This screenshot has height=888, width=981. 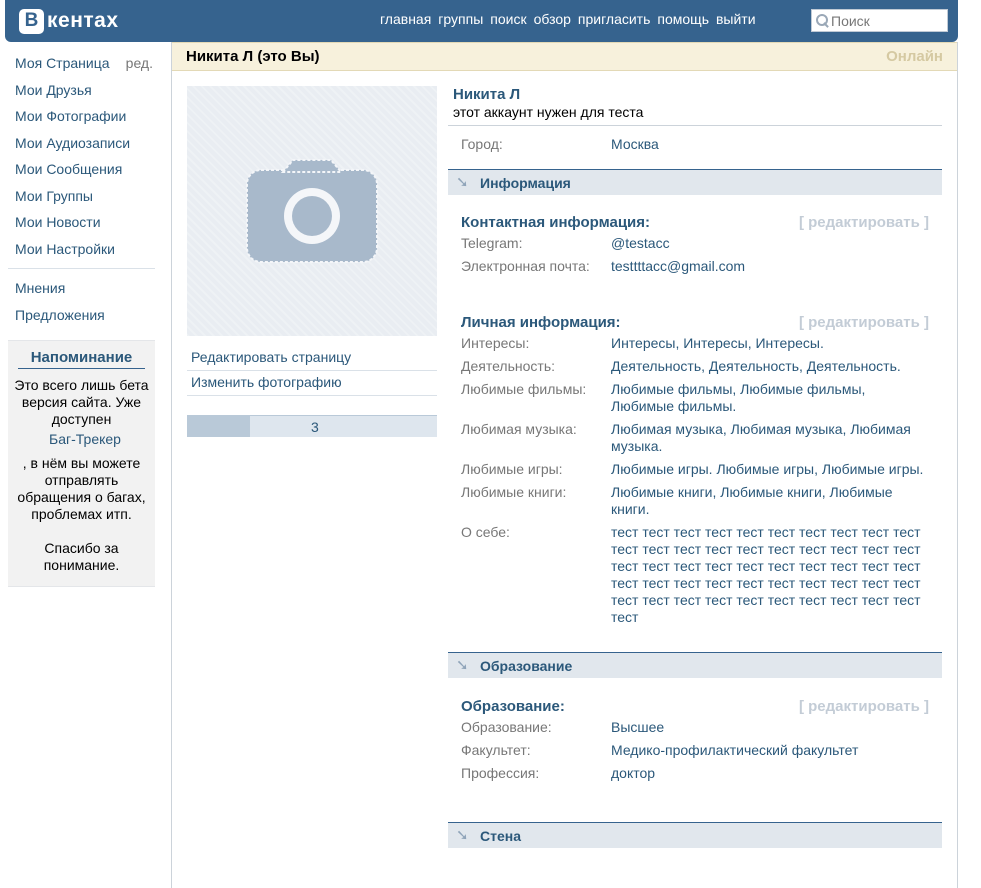 I want to click on nav-home: главная, so click(x=405, y=19).